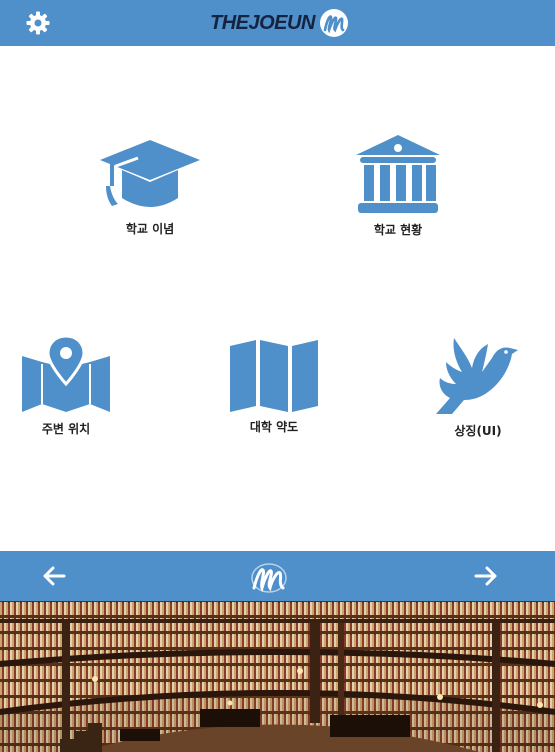 This screenshot has height=752, width=555. Describe the element at coordinates (274, 376) in the screenshot. I see `folded-map-icon` at that location.